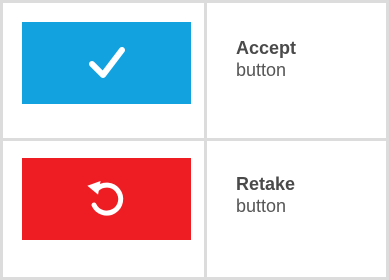 This screenshot has height=280, width=389. Describe the element at coordinates (261, 206) in the screenshot. I see `retake-kind-label: button` at that location.